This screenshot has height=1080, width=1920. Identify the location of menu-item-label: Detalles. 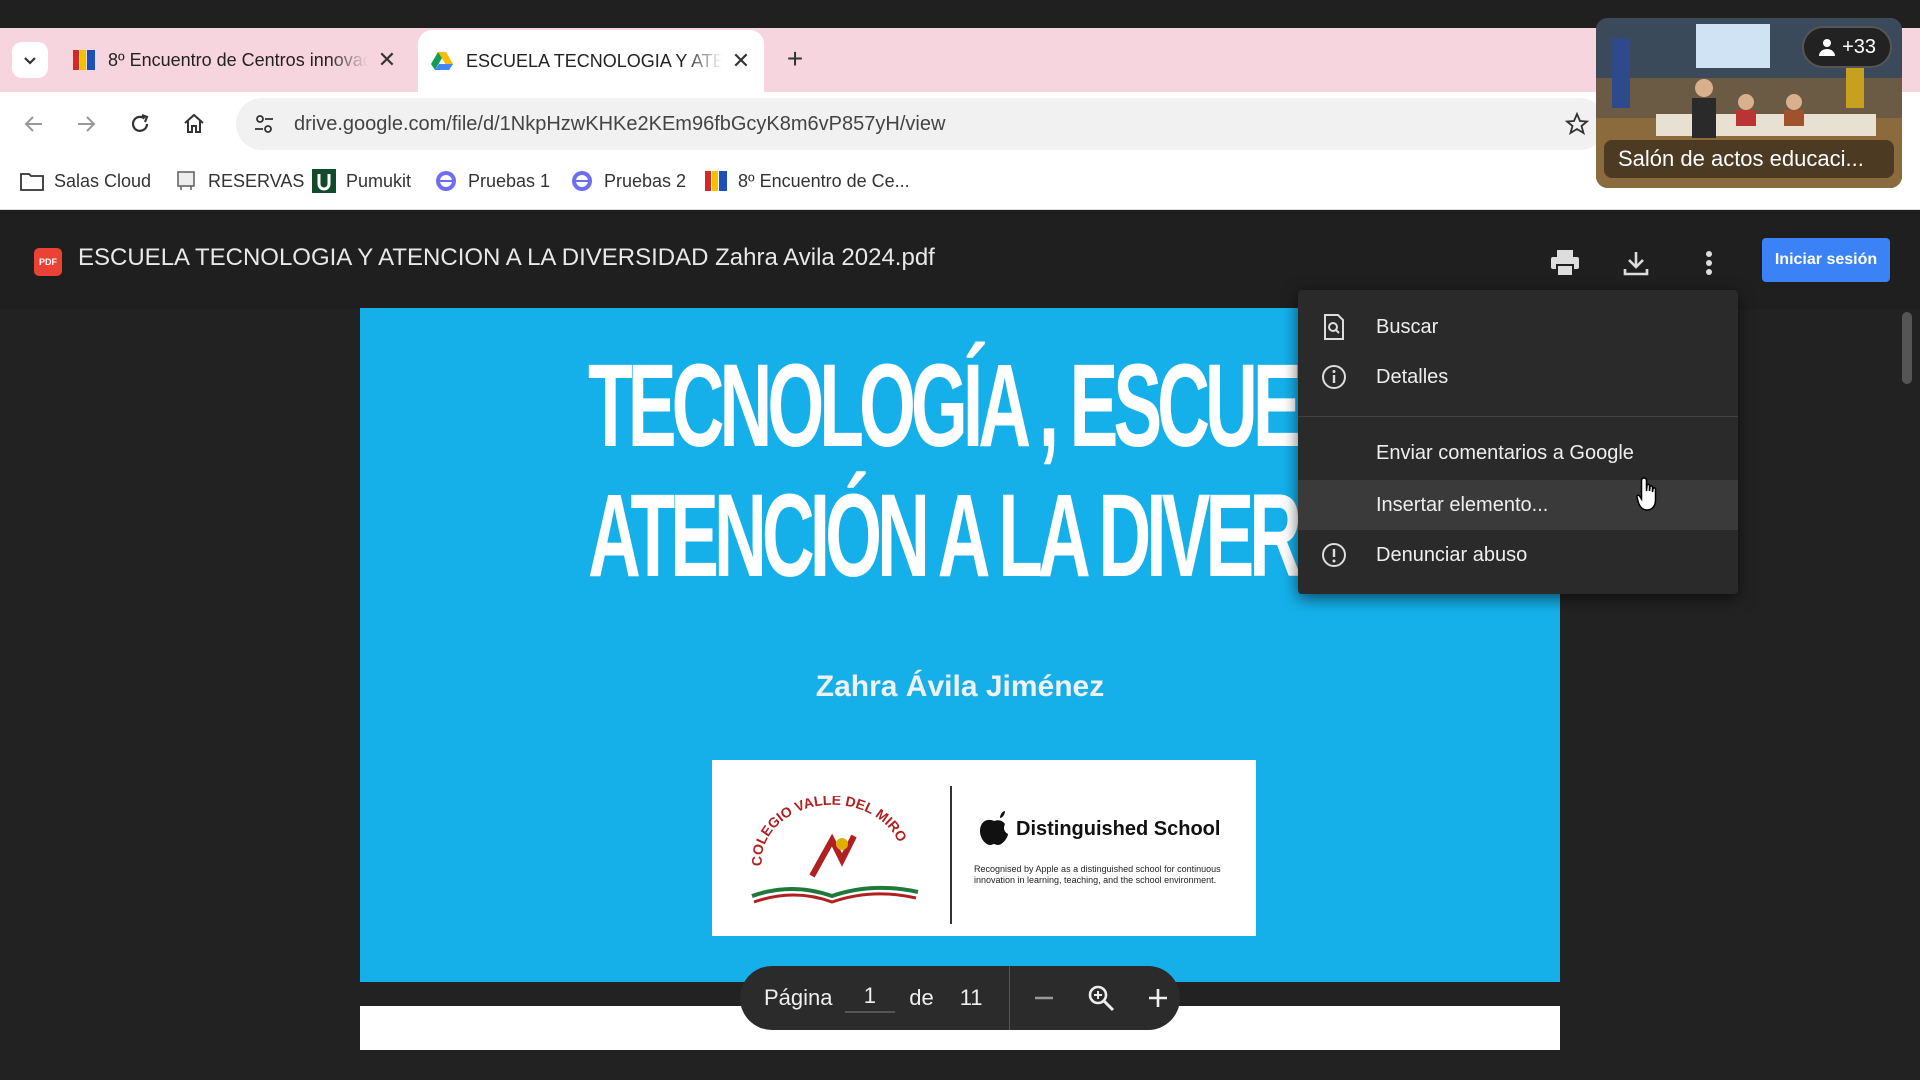
(1412, 376).